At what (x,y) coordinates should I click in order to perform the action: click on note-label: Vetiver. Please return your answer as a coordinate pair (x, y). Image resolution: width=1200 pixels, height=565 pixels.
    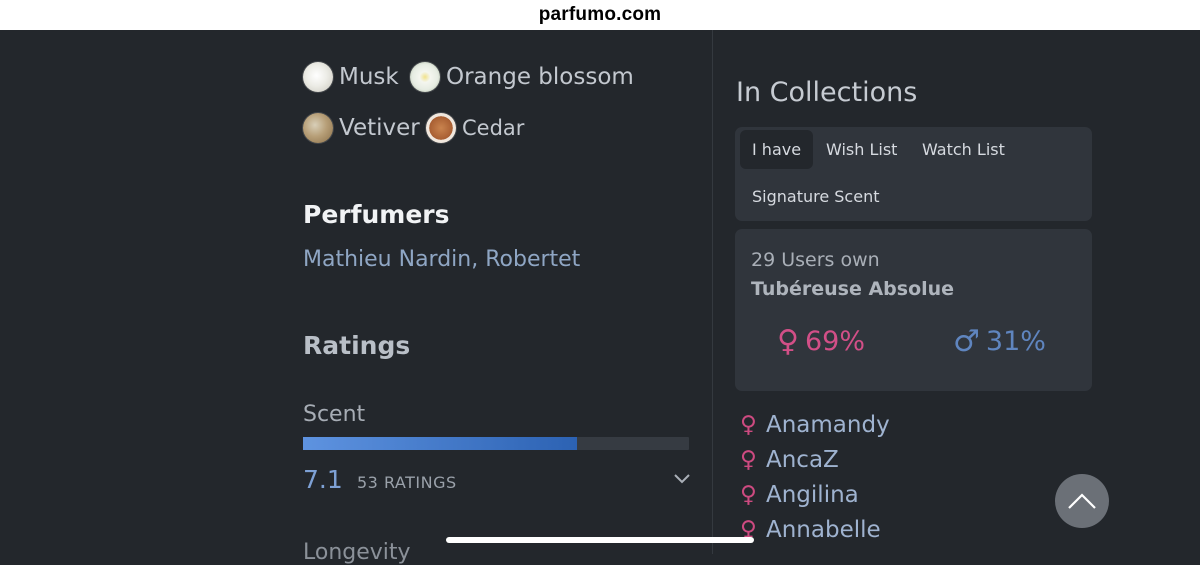
    Looking at the image, I should click on (379, 128).